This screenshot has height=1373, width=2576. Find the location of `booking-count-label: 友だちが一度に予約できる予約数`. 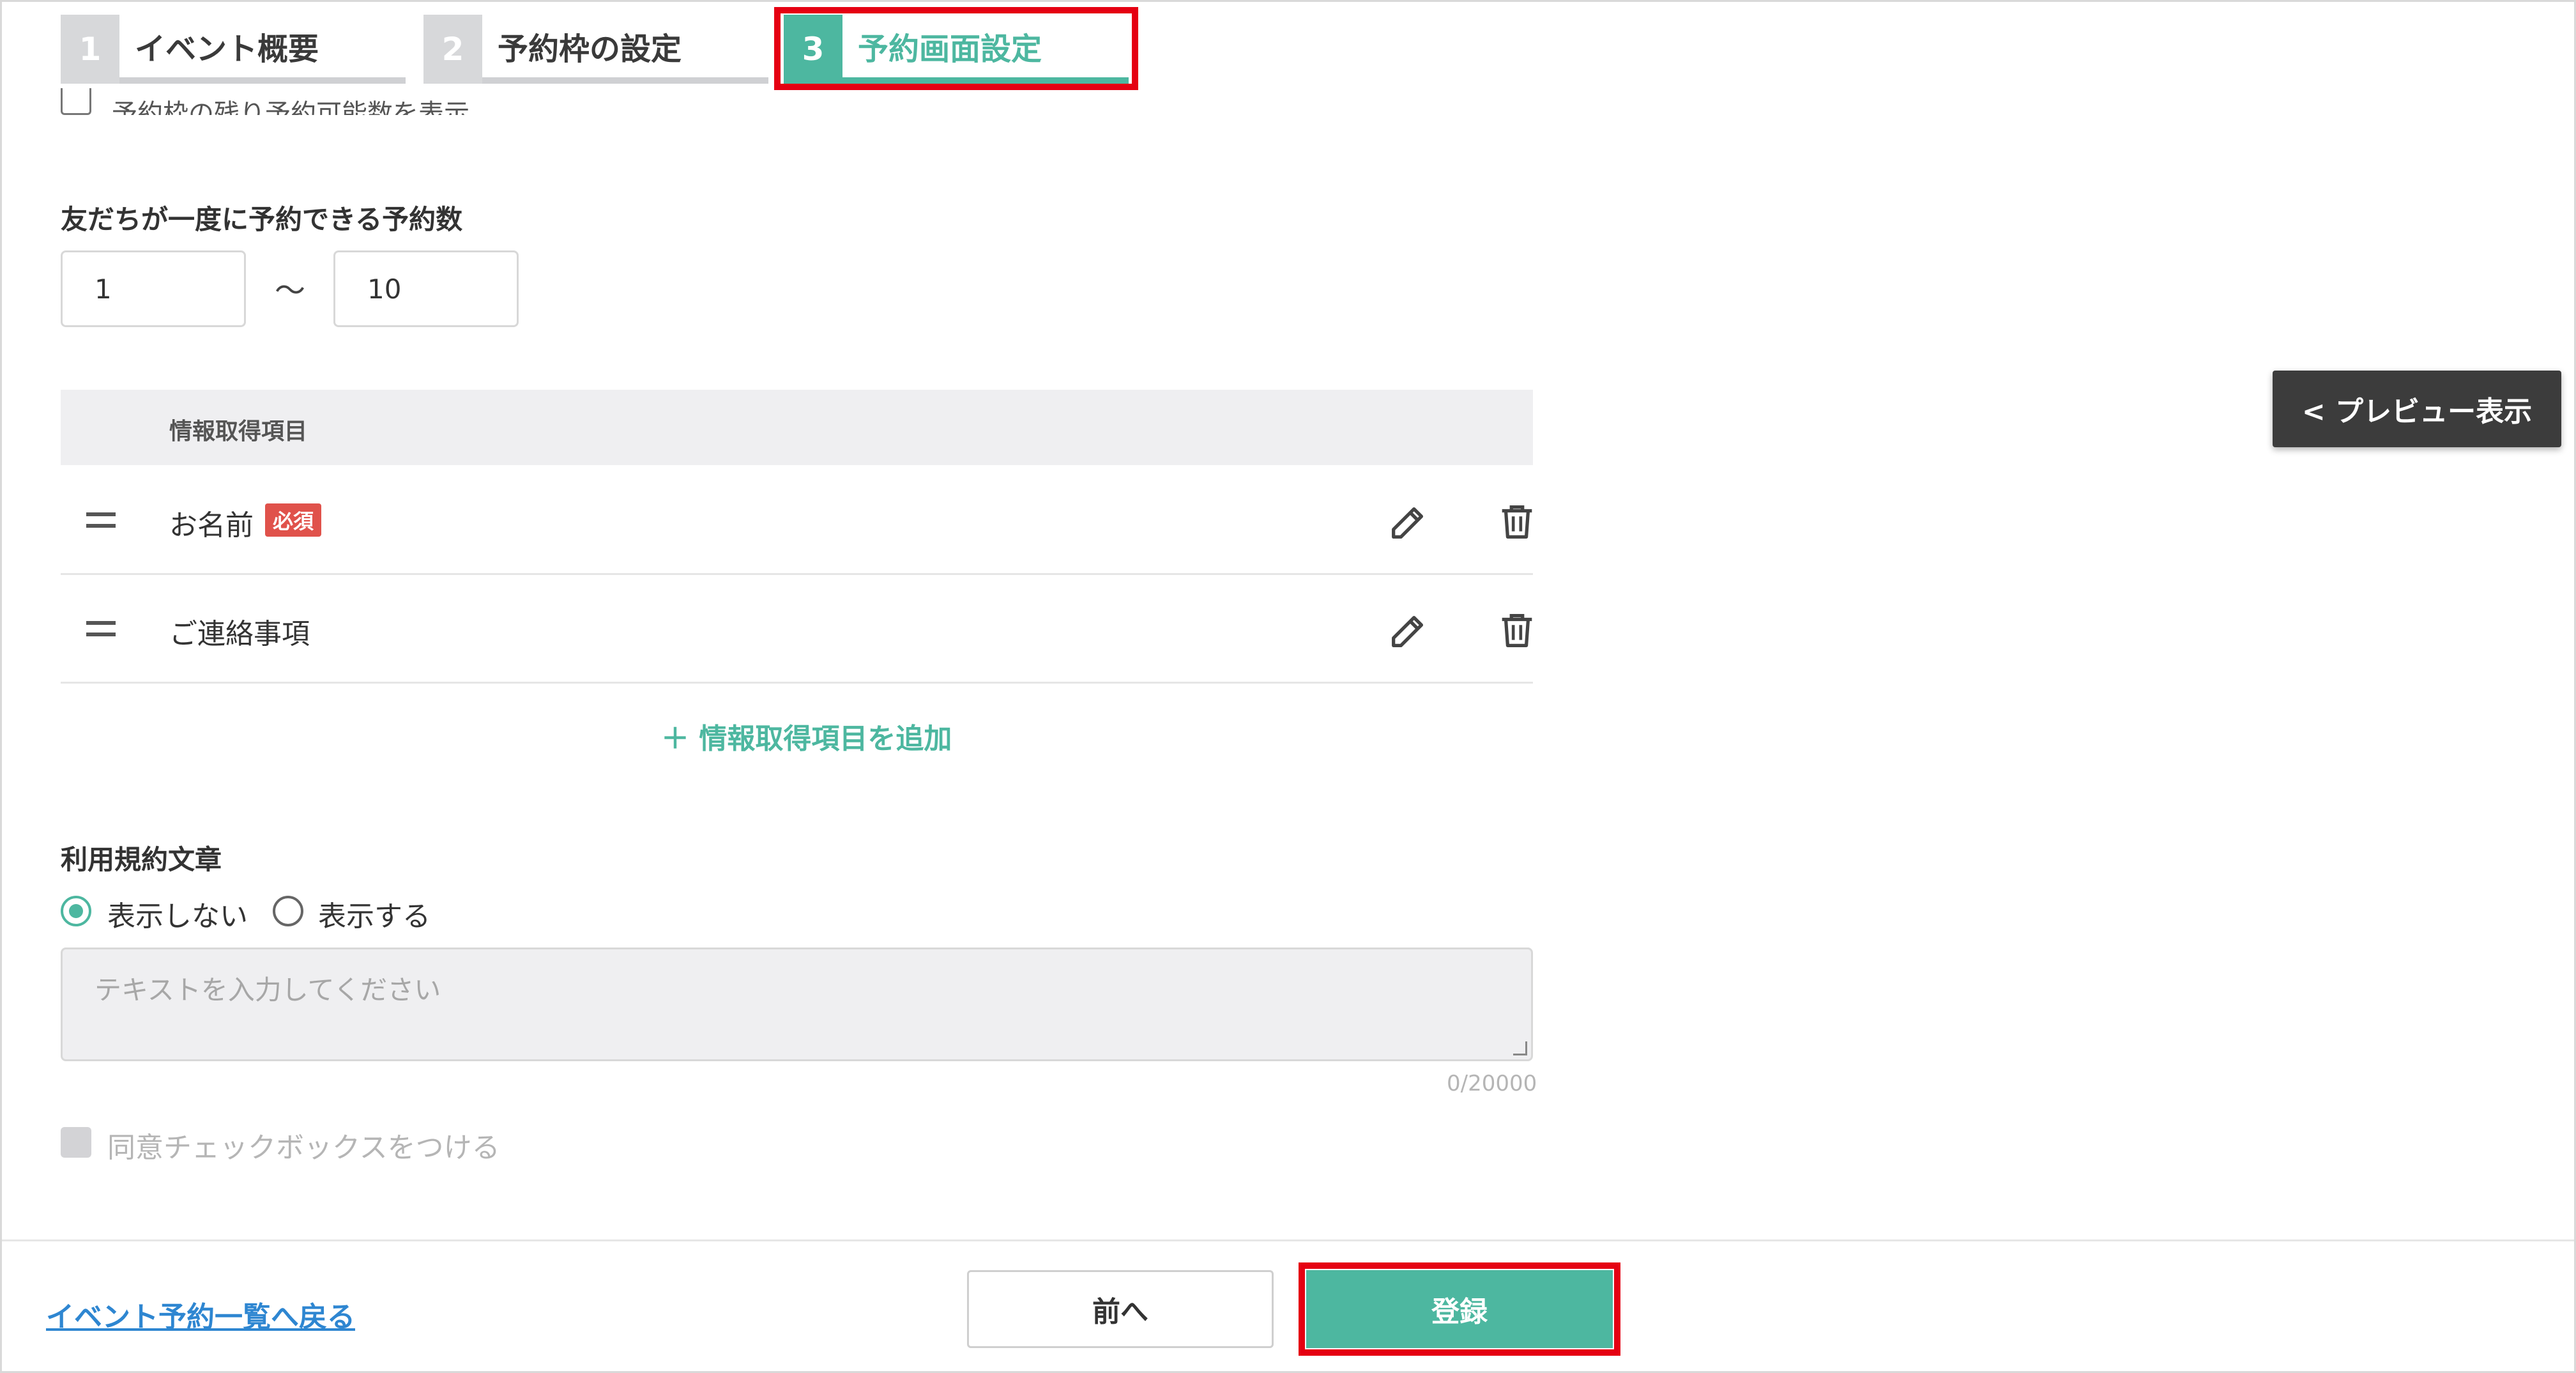

booking-count-label: 友だちが一度に予約できる予約数 is located at coordinates (262, 219).